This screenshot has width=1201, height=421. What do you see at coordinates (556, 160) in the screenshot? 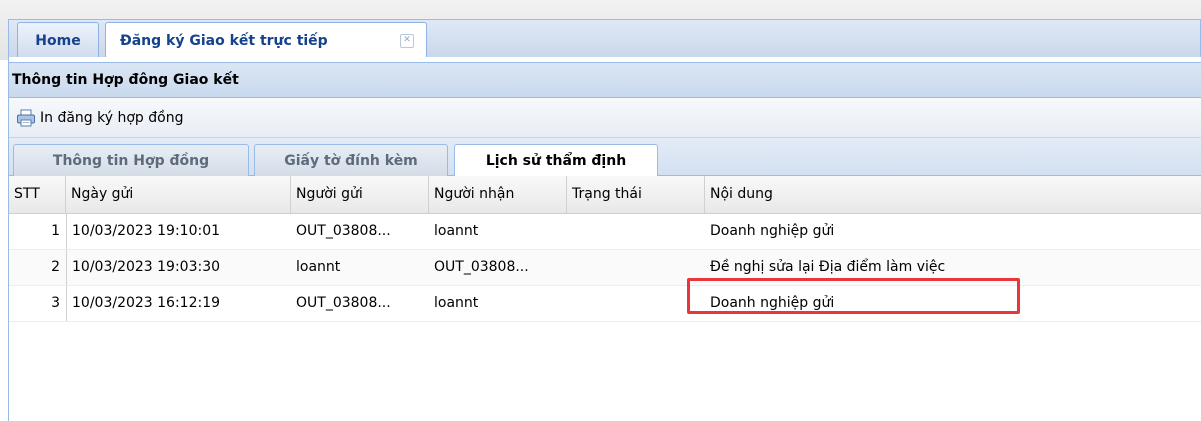
I see `tab-lich-su-tham-dinh: Lịch sử thẩm định` at bounding box center [556, 160].